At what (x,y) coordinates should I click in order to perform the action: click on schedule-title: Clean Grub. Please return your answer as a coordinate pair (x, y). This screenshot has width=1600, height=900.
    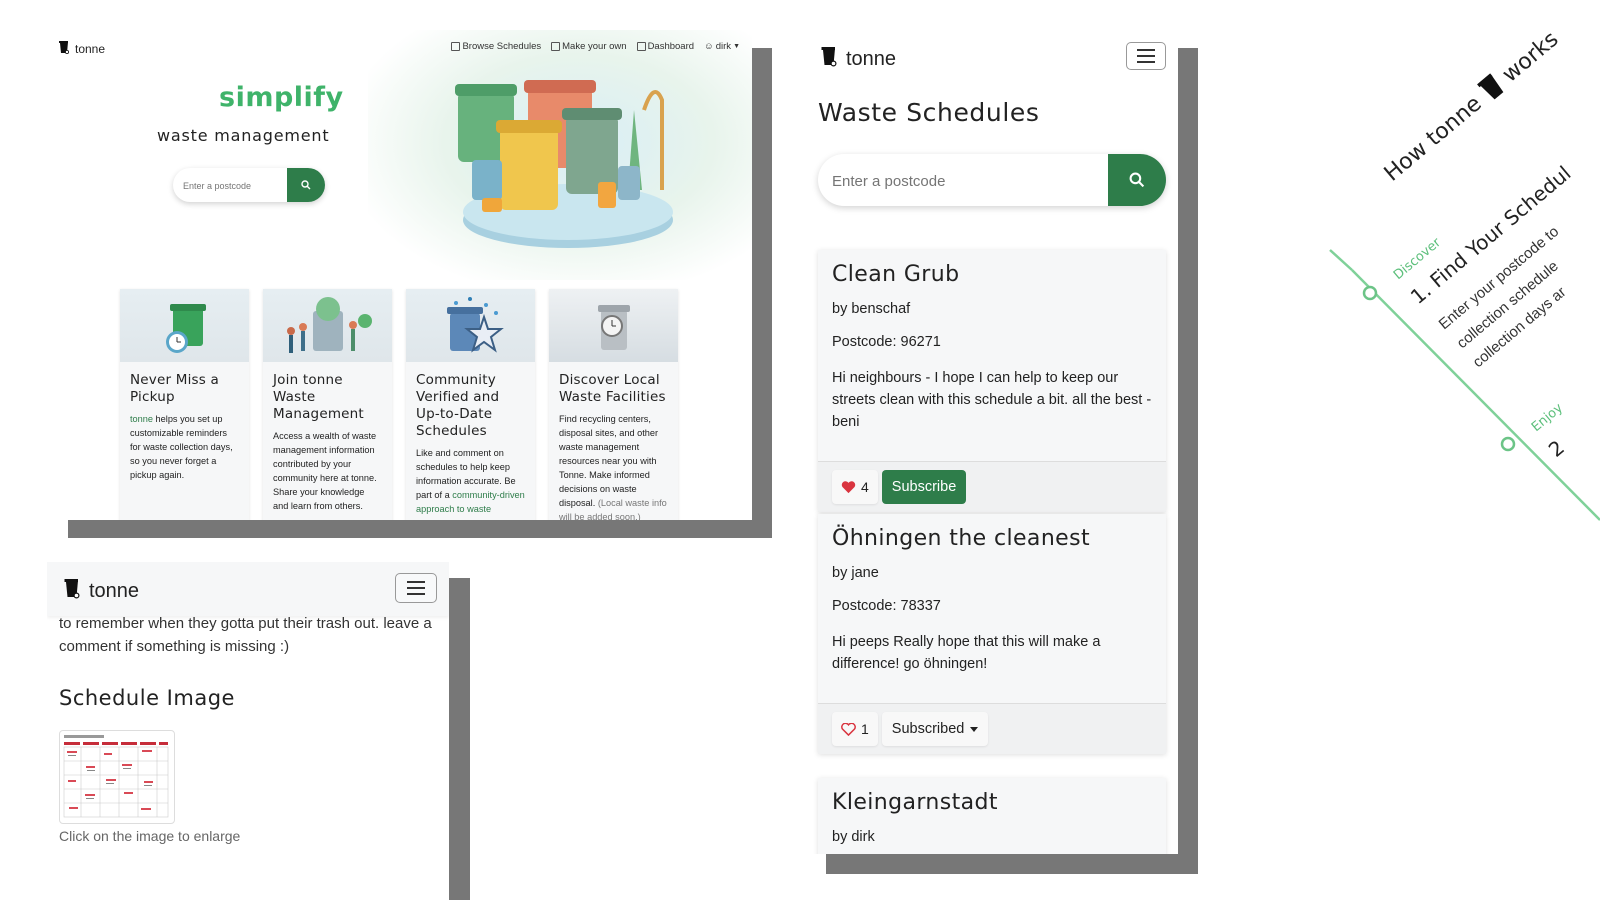
    Looking at the image, I should click on (992, 274).